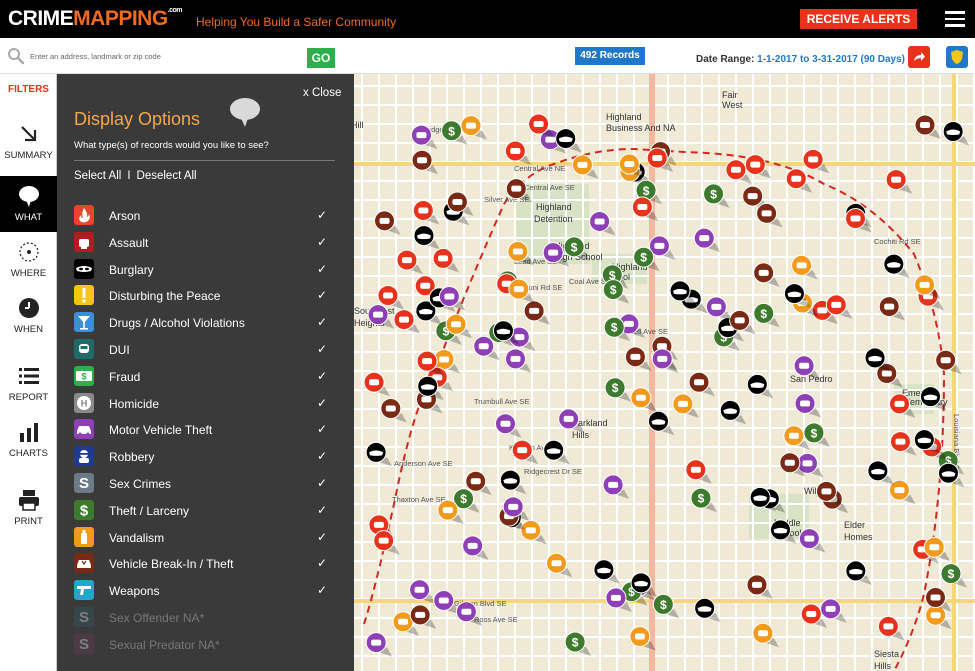 This screenshot has height=671, width=975. I want to click on rail-item-charts: CHARTS, so click(28, 440).